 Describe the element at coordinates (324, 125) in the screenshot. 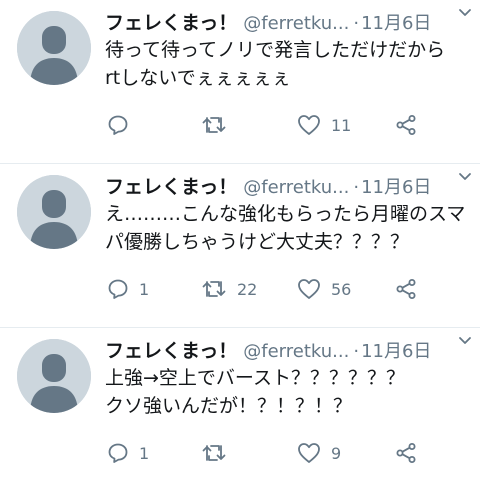

I see `like-button: 11` at that location.